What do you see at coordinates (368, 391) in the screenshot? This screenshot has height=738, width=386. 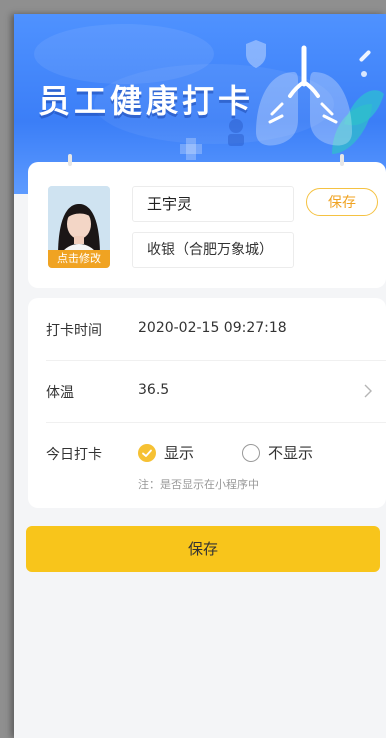 I see `chevron-right-icon` at bounding box center [368, 391].